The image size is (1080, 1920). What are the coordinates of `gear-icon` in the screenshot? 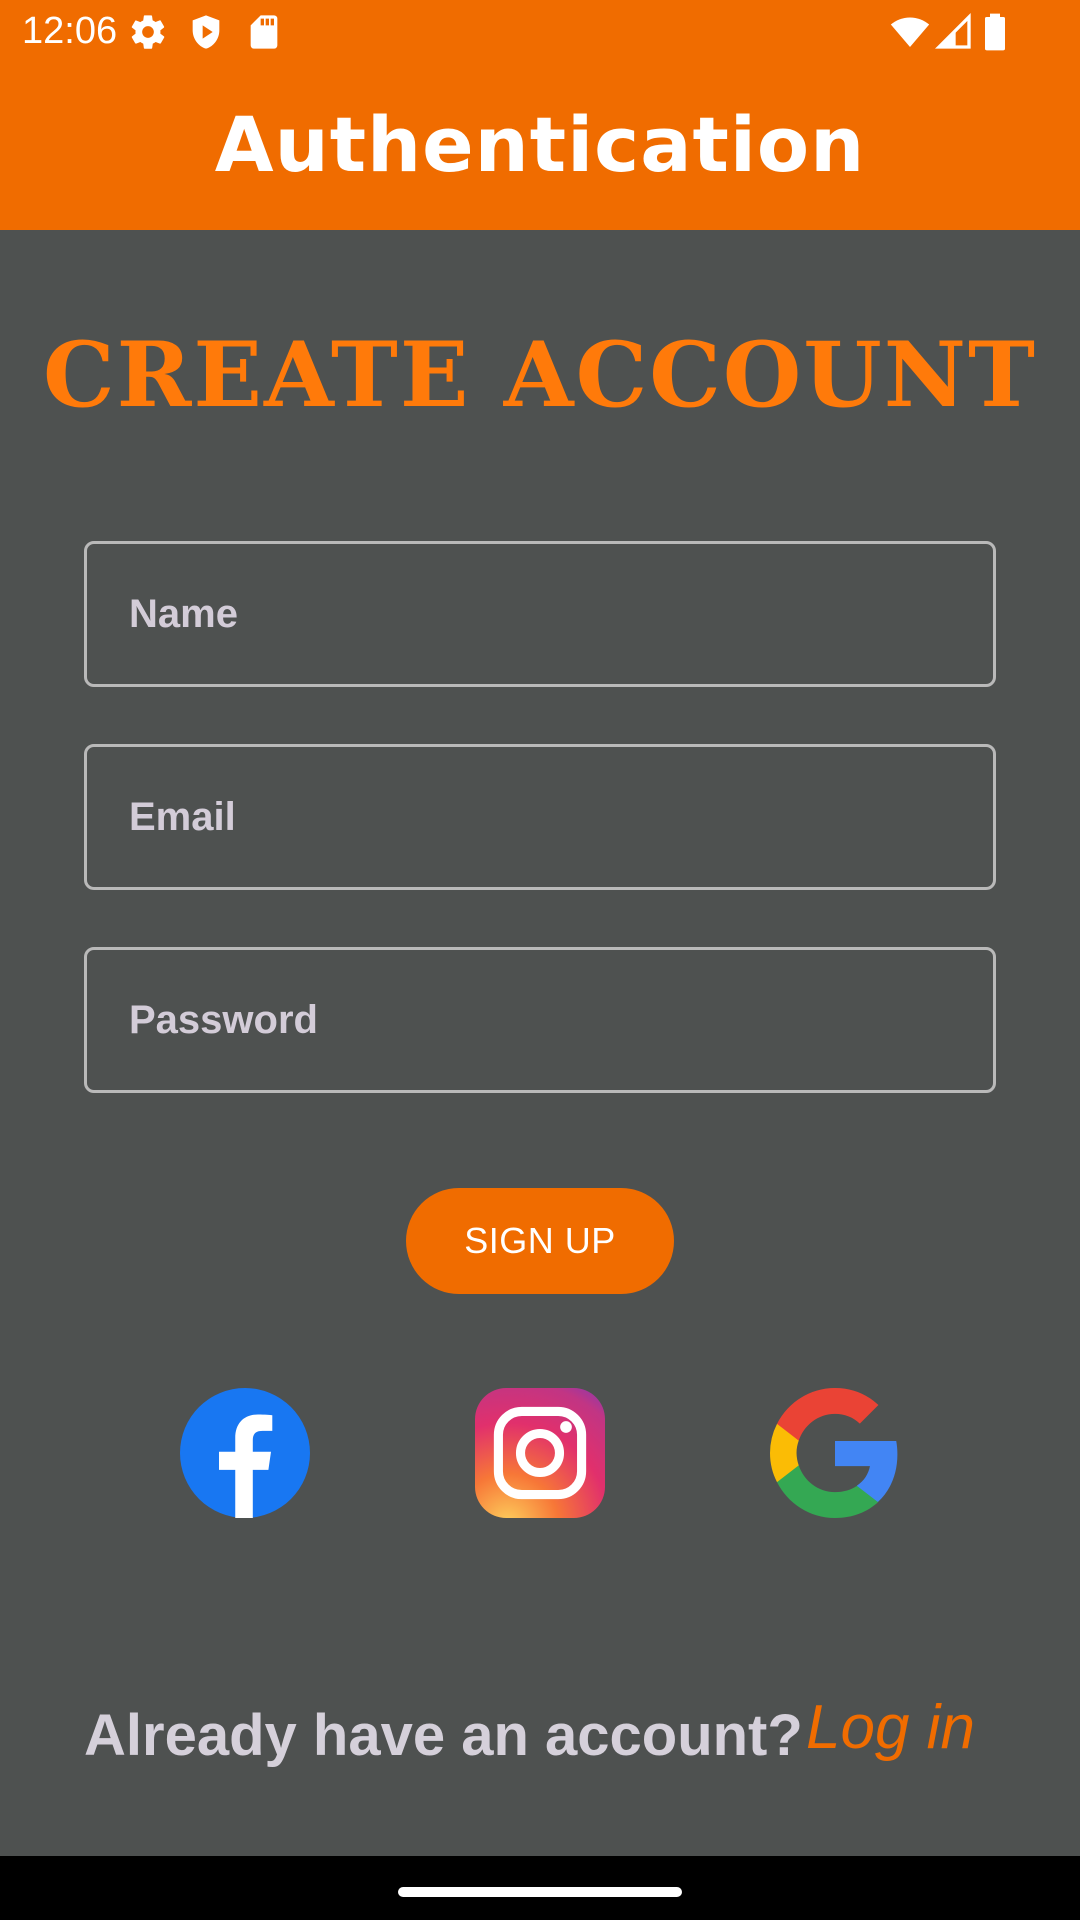 It's located at (148, 32).